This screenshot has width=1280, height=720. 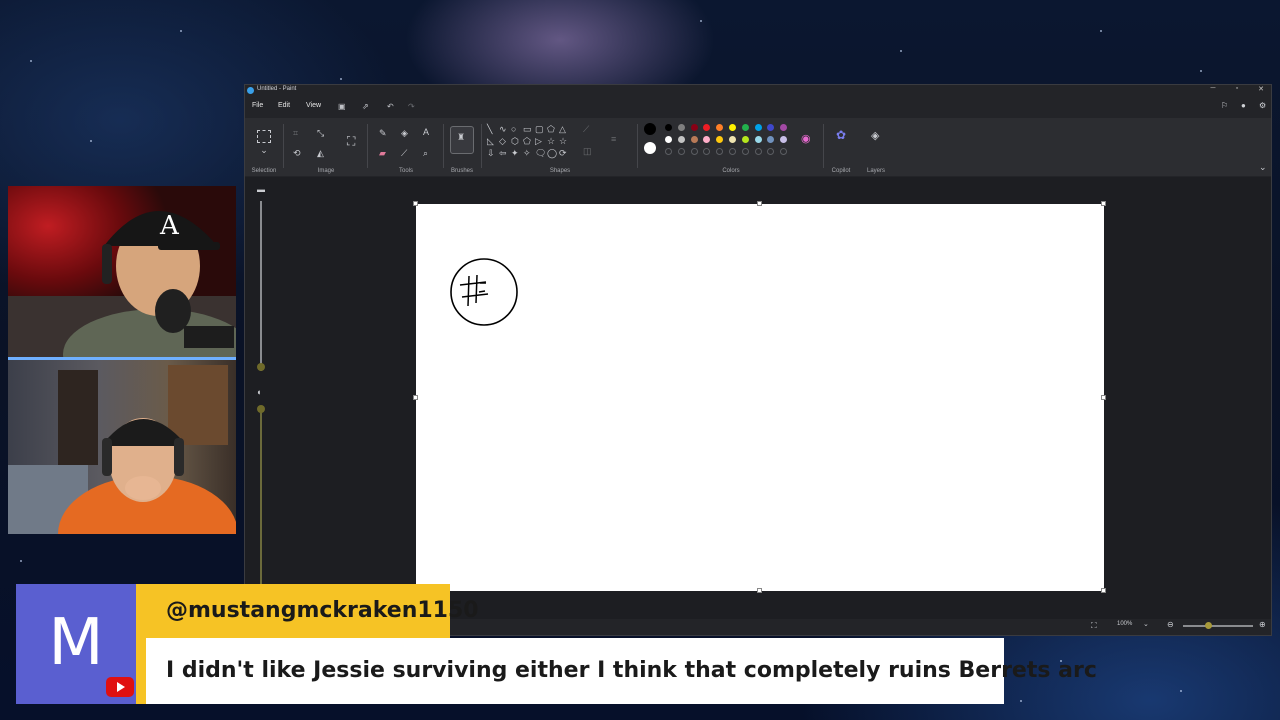 I want to click on fill-icon: ◈, so click(x=404, y=133).